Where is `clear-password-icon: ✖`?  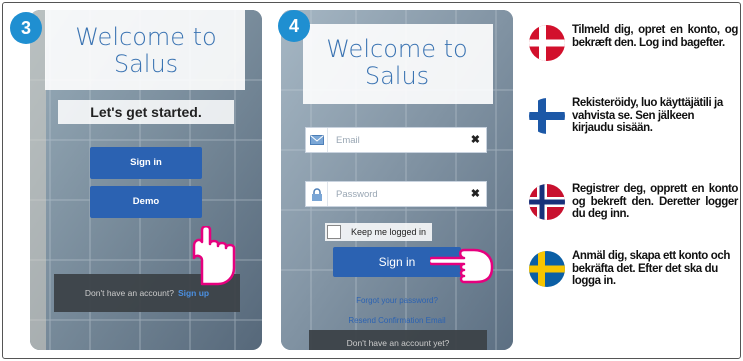
clear-password-icon: ✖ is located at coordinates (475, 193).